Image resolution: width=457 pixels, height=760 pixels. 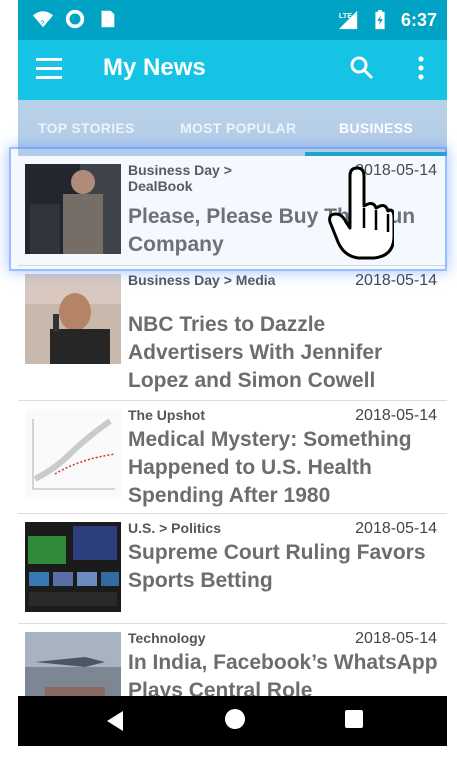 What do you see at coordinates (9, 380) in the screenshot?
I see `device-frame-left` at bounding box center [9, 380].